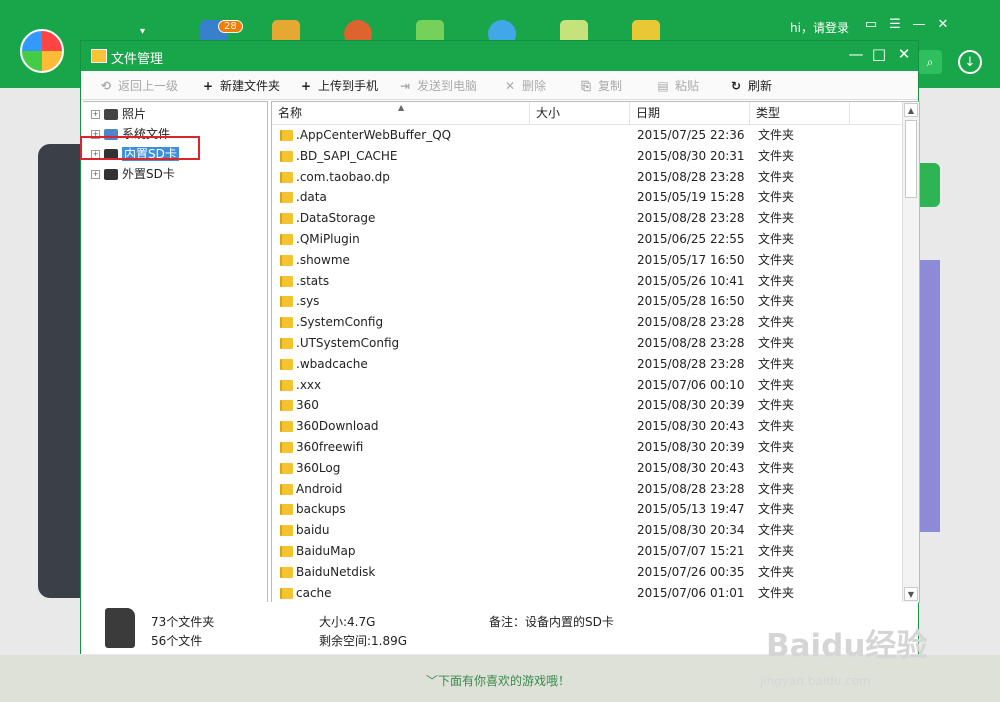 The width and height of the screenshot is (1000, 702). Describe the element at coordinates (587, 592) in the screenshot. I see `table-row: cache 2015/07/06 01:01 文件夹` at that location.